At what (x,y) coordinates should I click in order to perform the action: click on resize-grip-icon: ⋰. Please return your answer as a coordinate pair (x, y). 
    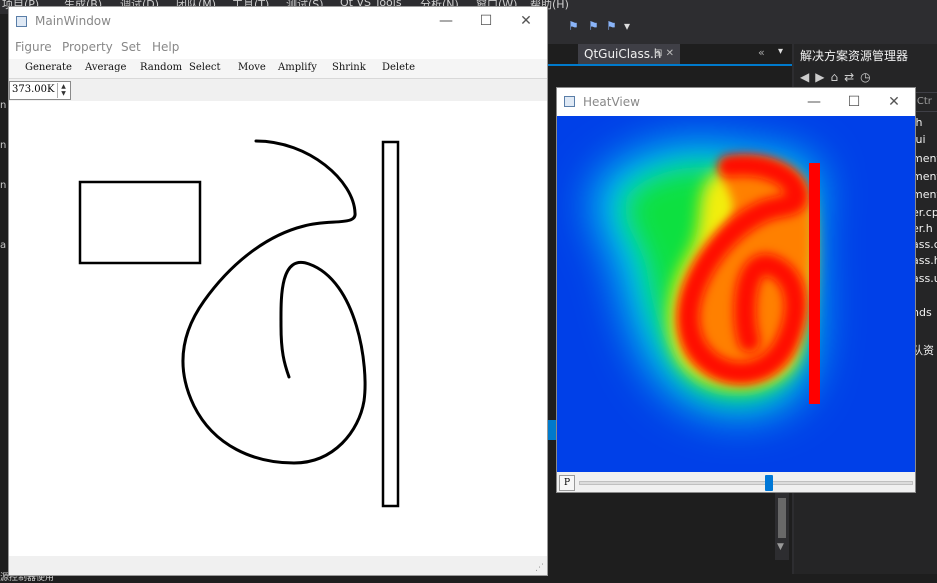
    Looking at the image, I should click on (539, 568).